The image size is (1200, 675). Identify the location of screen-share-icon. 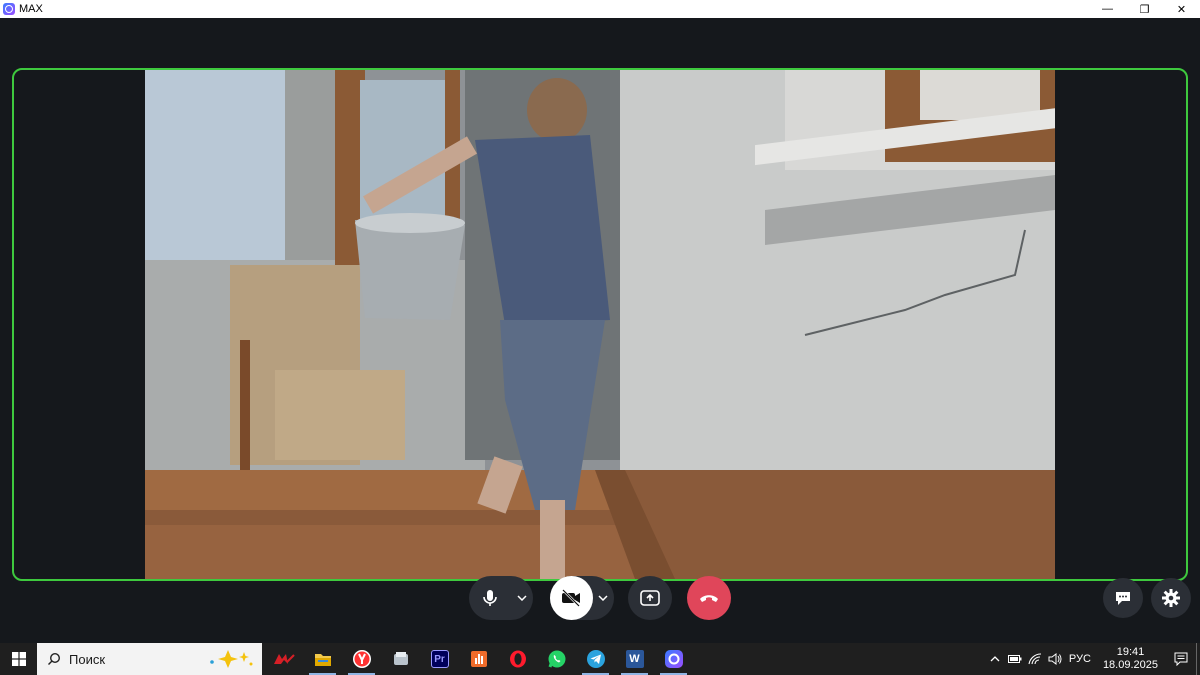
(650, 598).